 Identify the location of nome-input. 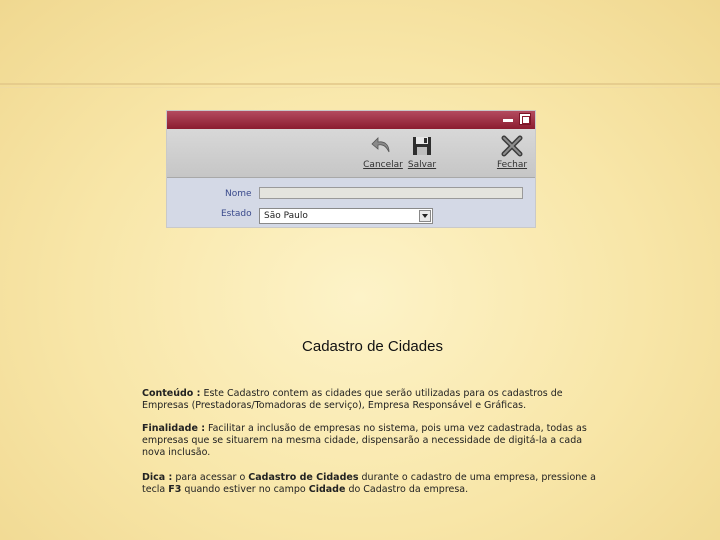
(391, 193).